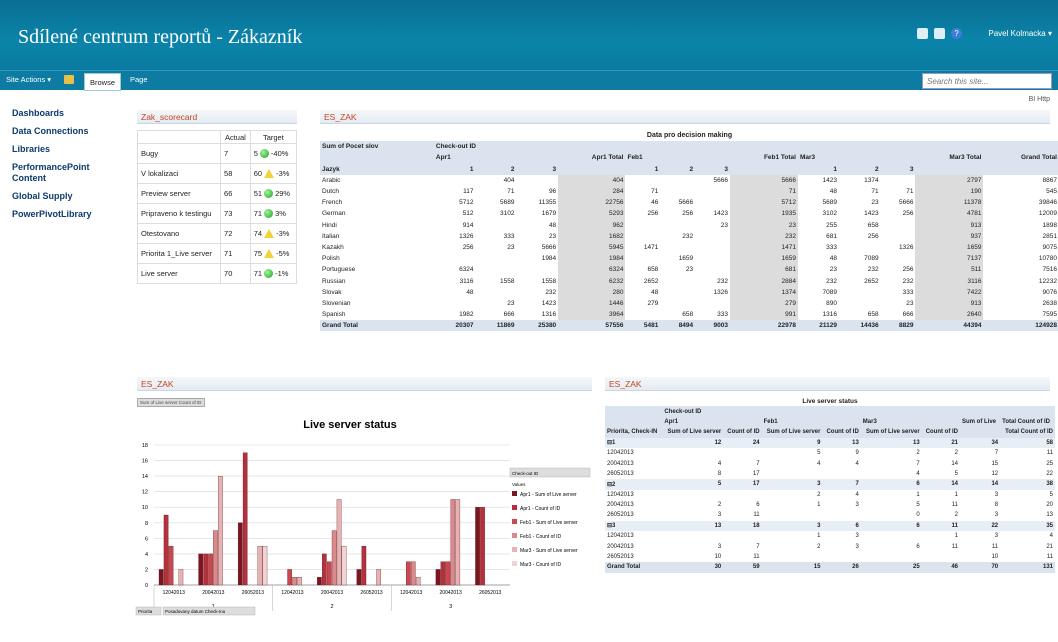 Image resolution: width=1058 pixels, height=642 pixels. I want to click on status-cell: 4, so click(819, 463).